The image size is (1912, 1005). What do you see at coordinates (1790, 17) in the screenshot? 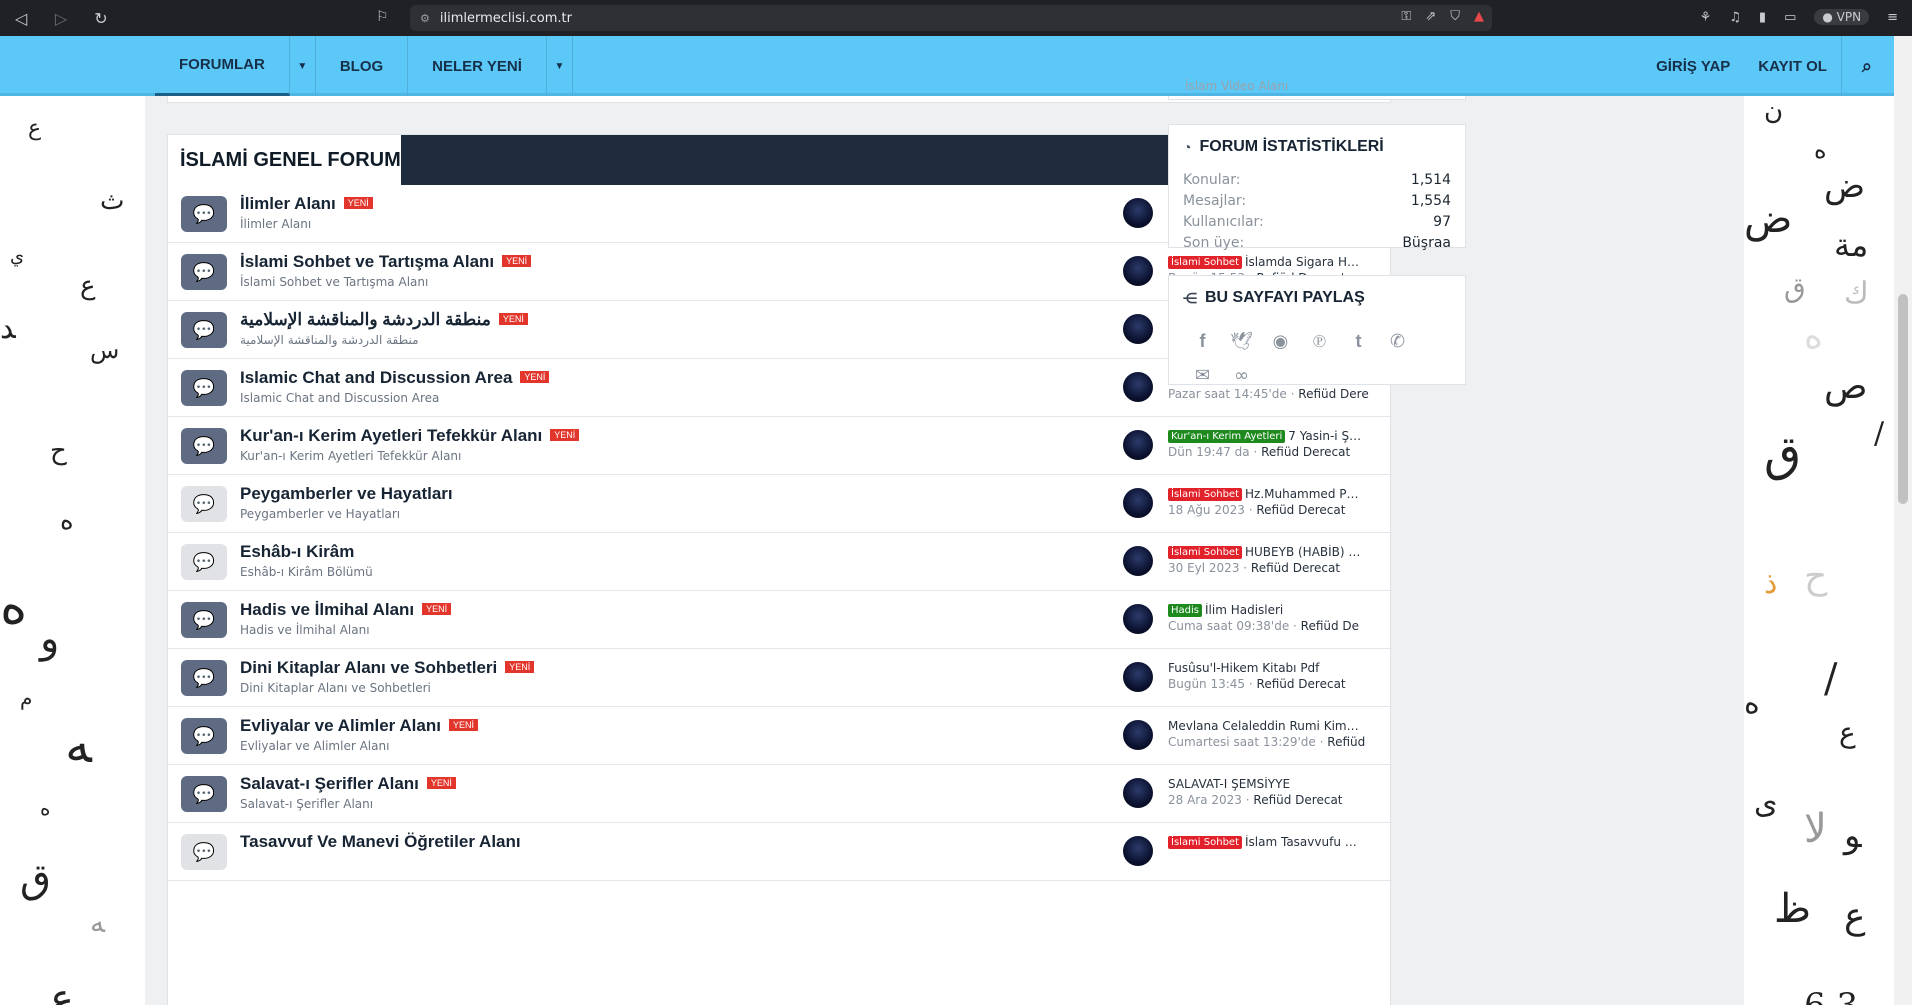
I see `wallet-icon: ▭` at bounding box center [1790, 17].